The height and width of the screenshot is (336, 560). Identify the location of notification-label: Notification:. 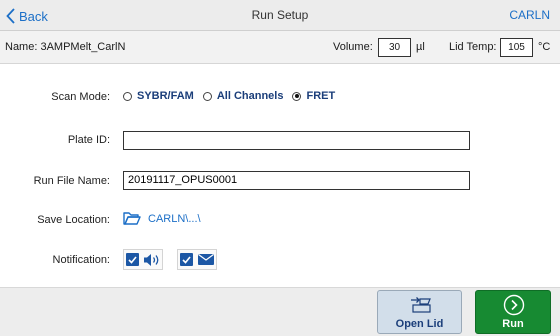
(81, 260).